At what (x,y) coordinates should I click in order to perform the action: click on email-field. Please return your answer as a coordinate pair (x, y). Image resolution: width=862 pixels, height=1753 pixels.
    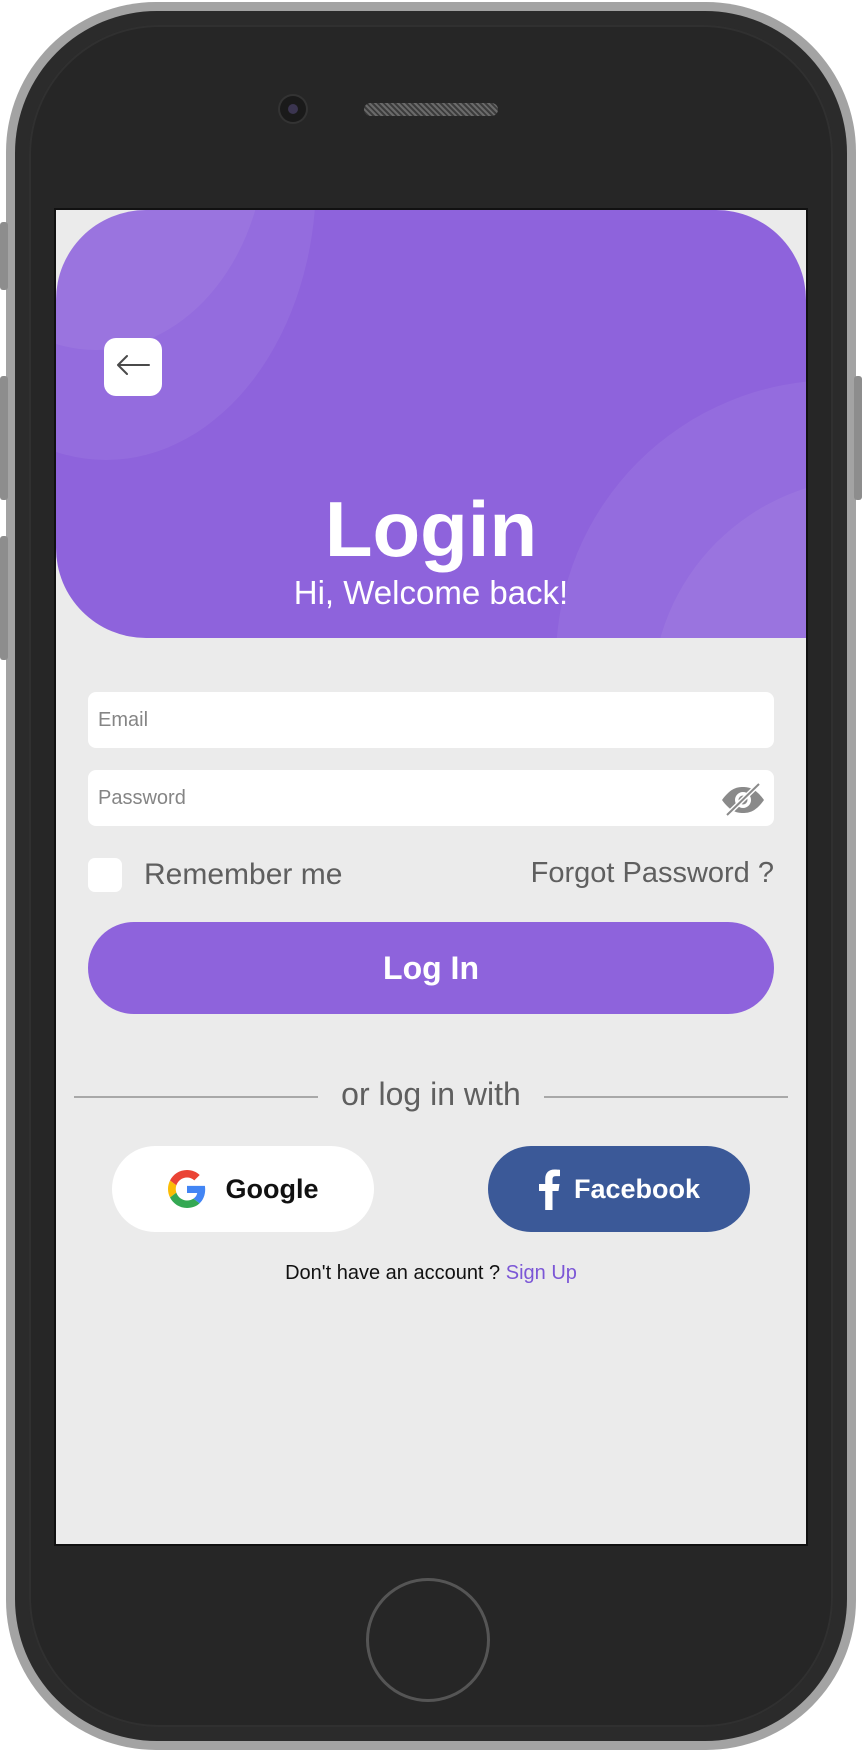
    Looking at the image, I should click on (431, 720).